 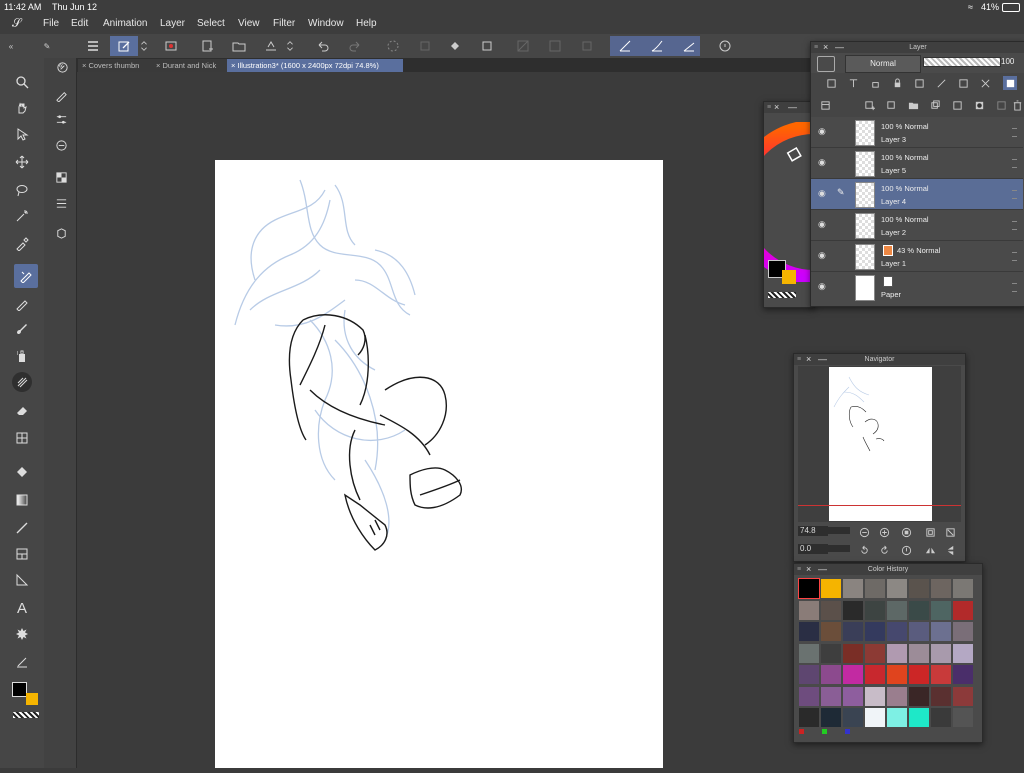 I want to click on subtool-material-icon, so click(x=61, y=233).